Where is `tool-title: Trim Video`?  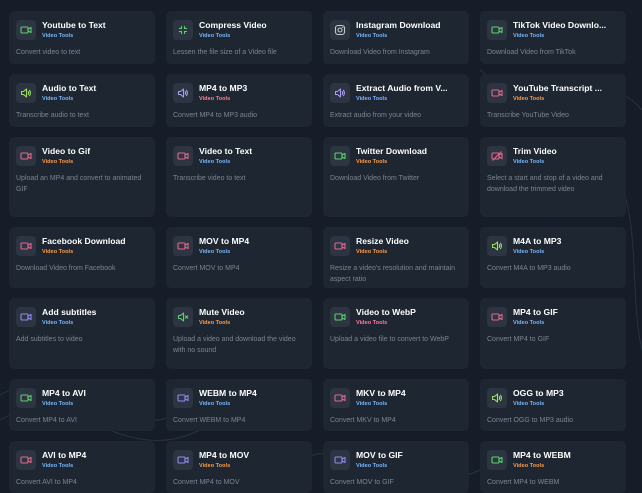 tool-title: Trim Video is located at coordinates (535, 151).